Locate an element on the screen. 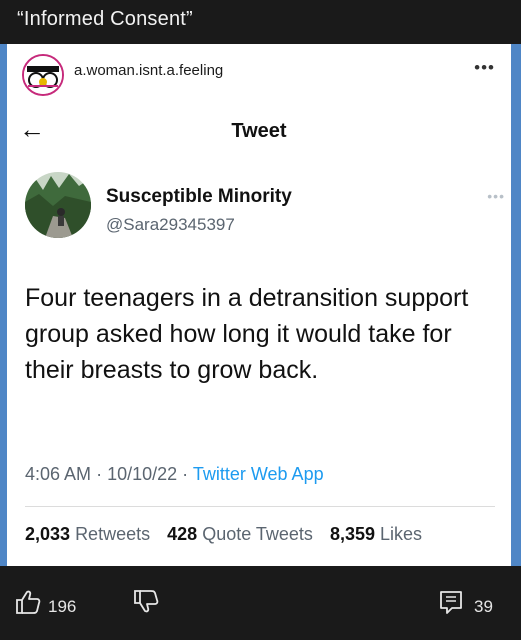  tweet-source: Twitter Web App is located at coordinates (258, 474).